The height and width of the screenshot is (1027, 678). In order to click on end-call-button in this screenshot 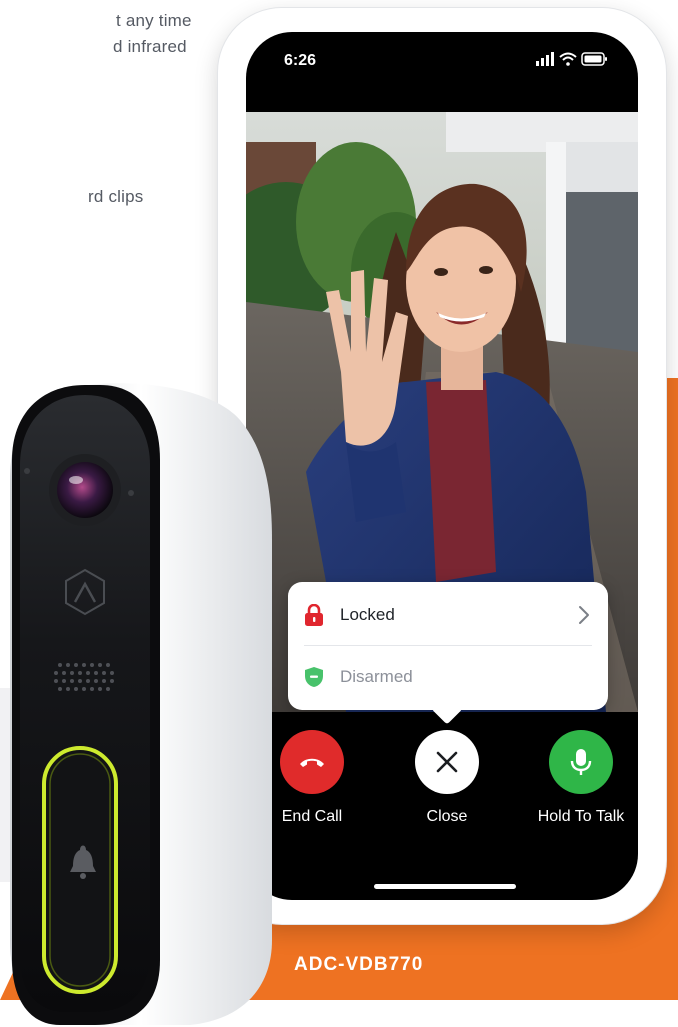, I will do `click(312, 762)`.